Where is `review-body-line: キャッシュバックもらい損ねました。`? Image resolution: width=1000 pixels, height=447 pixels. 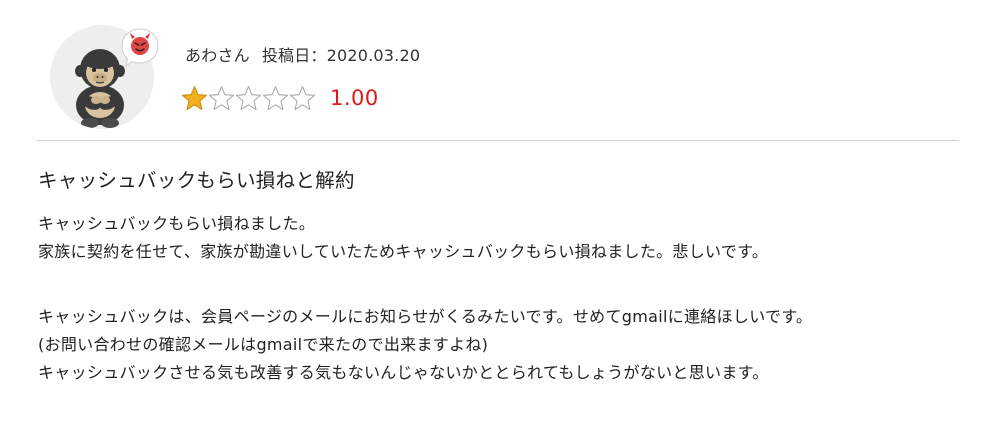
review-body-line: キャッシュバックもらい損ねました。 is located at coordinates (177, 223).